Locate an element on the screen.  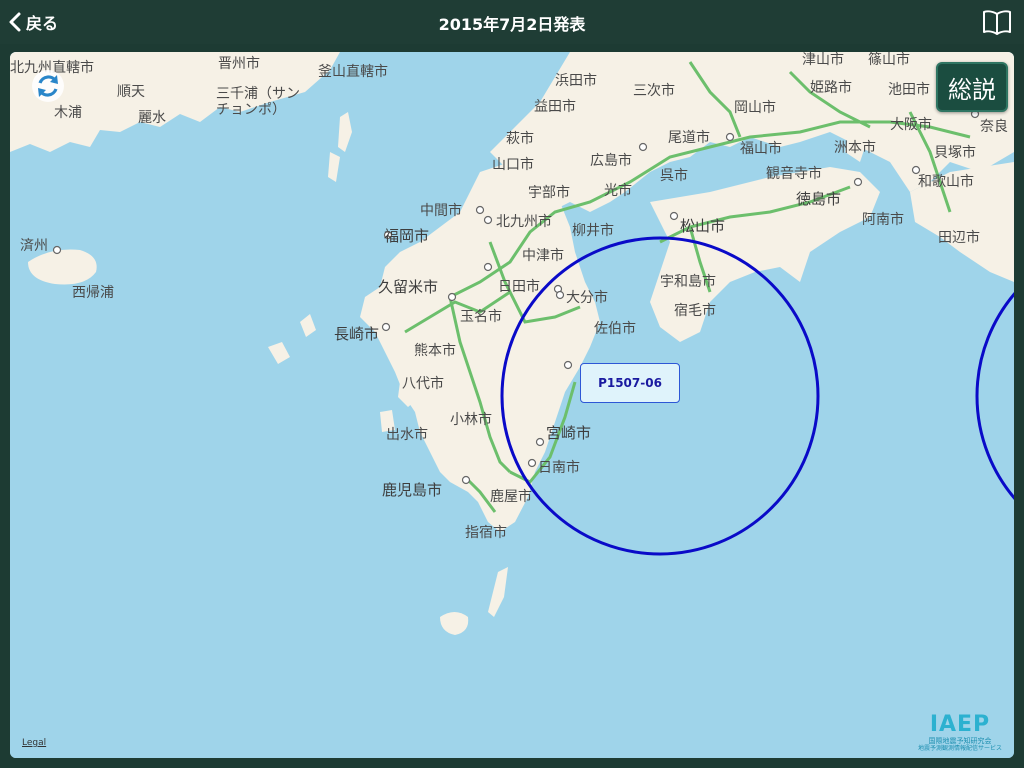
logo-main-text: IAEP is located at coordinates (960, 724).